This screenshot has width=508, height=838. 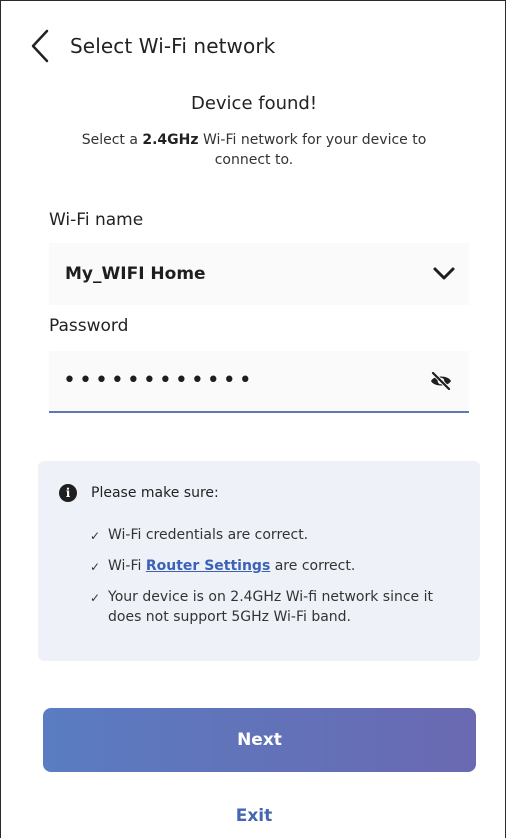 What do you see at coordinates (96, 220) in the screenshot?
I see `wifi-name-label: Wi-Fi name` at bounding box center [96, 220].